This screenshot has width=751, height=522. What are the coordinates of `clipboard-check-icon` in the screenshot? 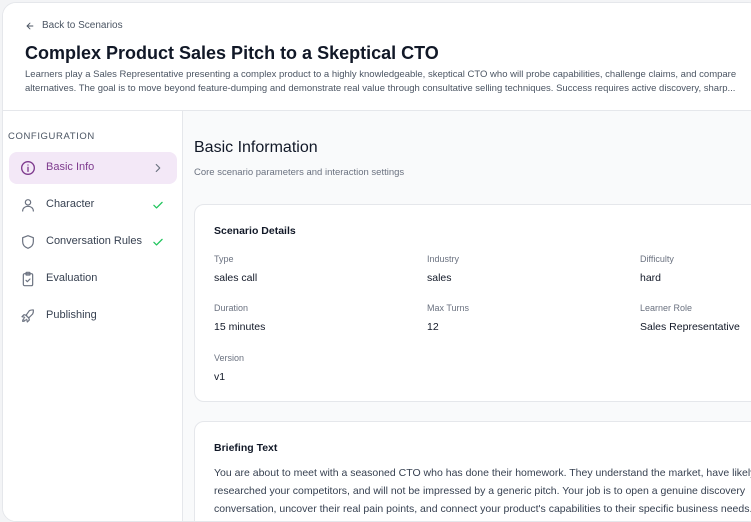 It's located at (28, 279).